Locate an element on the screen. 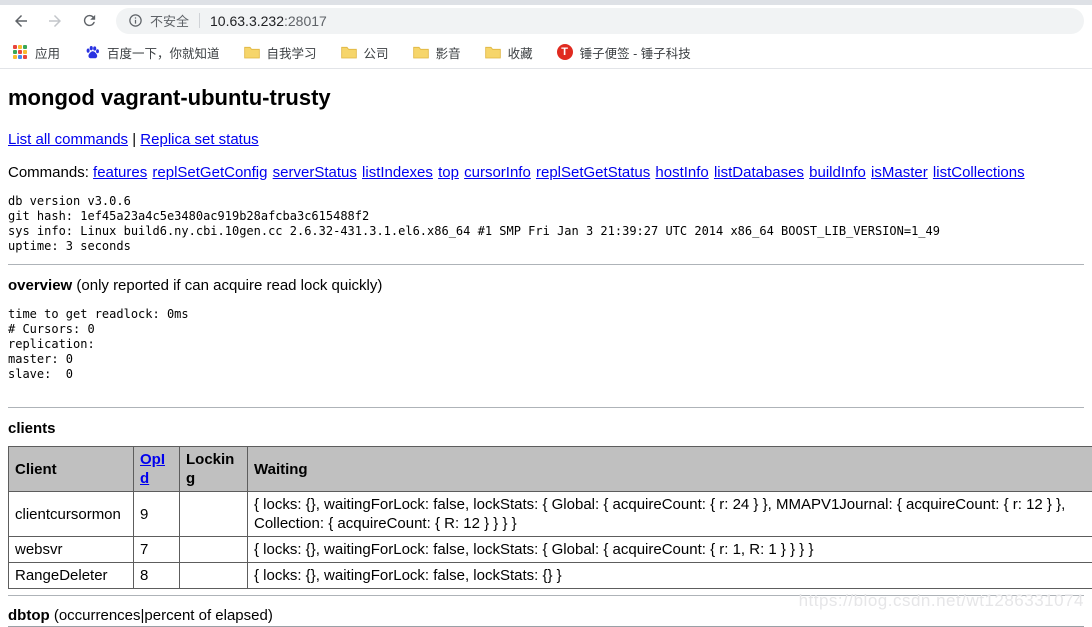 This screenshot has height=627, width=1092. command-link-ismaster: isMaster is located at coordinates (899, 172).